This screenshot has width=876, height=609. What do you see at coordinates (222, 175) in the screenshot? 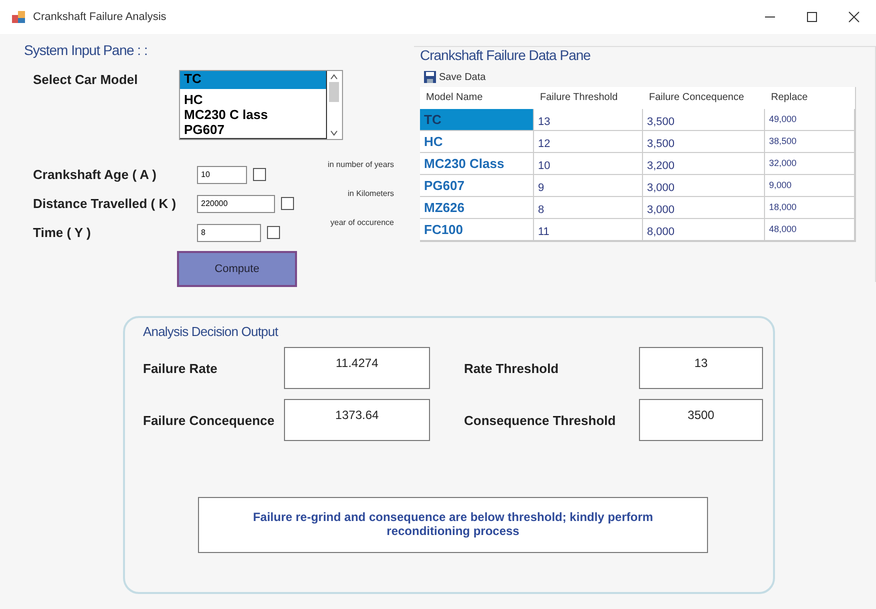
I see `input-field: 10` at bounding box center [222, 175].